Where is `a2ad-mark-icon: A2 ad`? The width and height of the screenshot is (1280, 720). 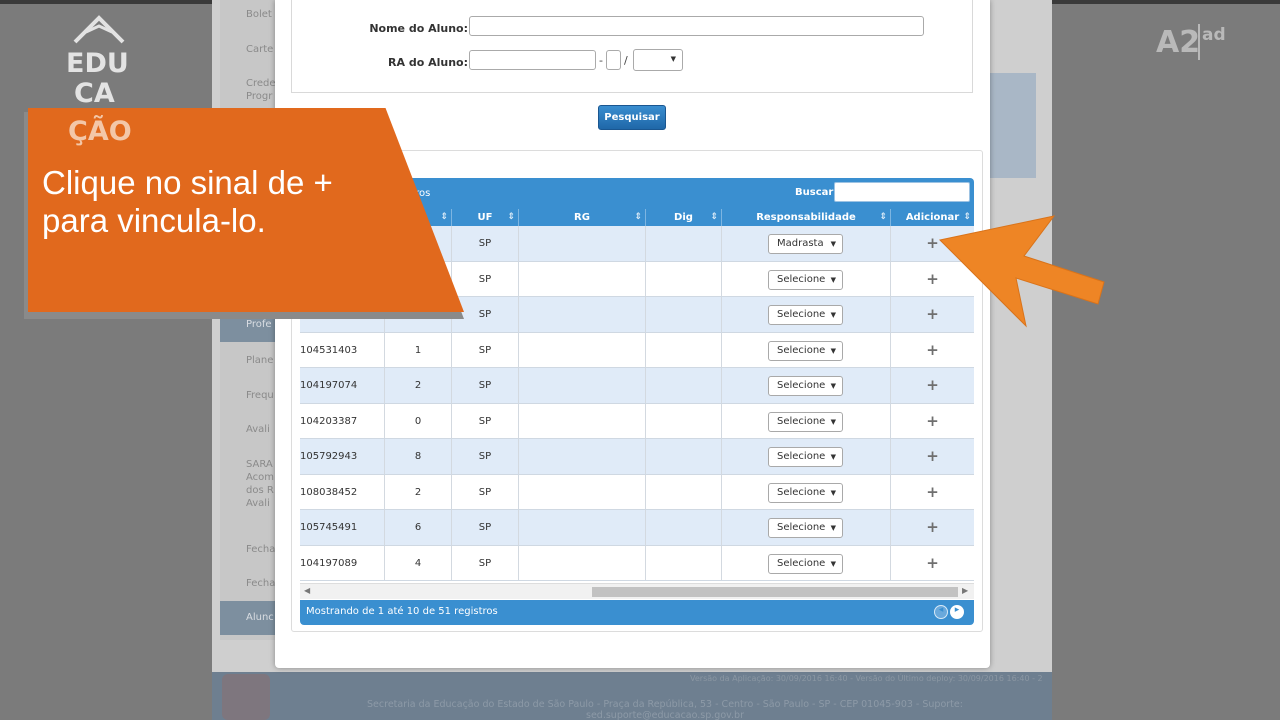
a2ad-mark-icon: A2 ad is located at coordinates (1191, 42).